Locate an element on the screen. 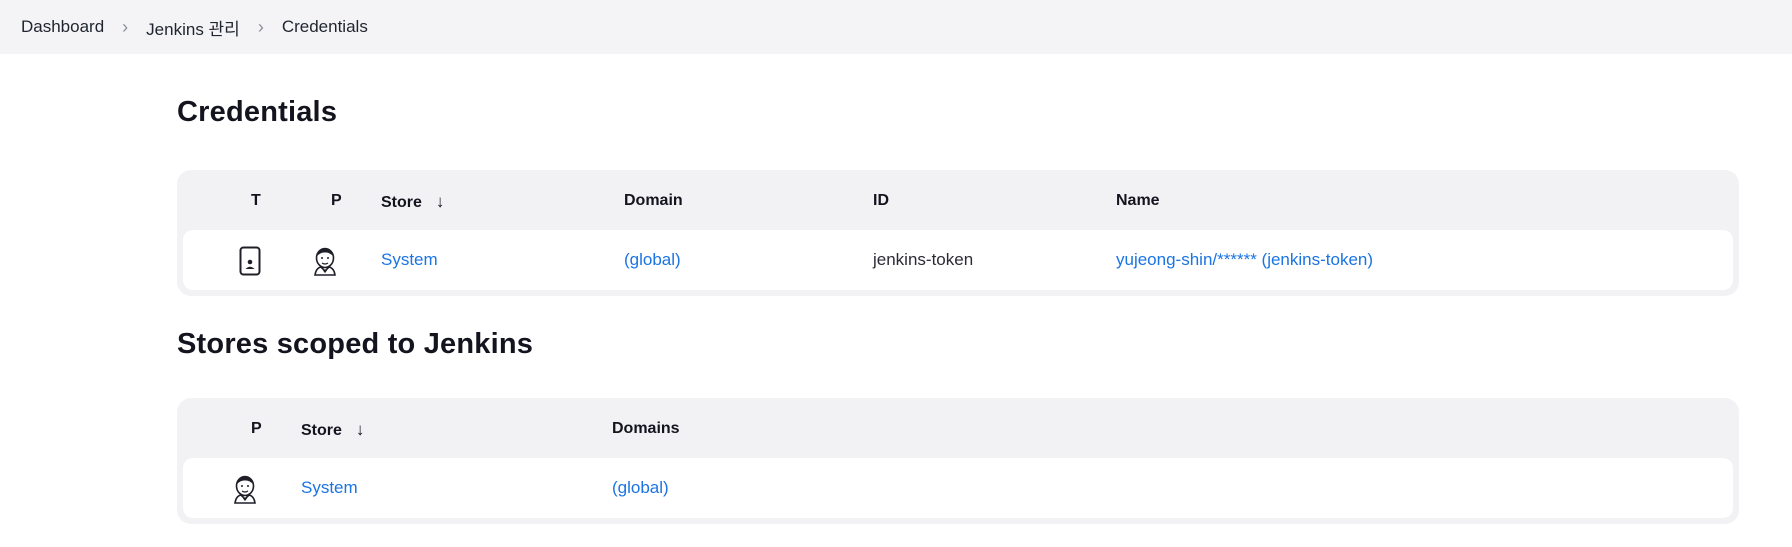 This screenshot has width=1792, height=547. stores-table-header: P Store ↓ Domains is located at coordinates (958, 428).